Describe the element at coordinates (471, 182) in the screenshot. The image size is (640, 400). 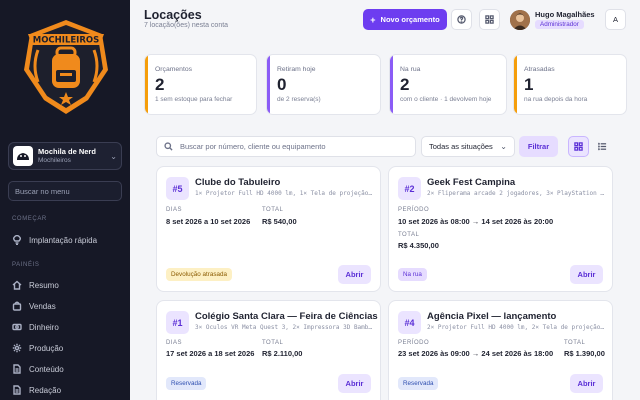
I see `rental-title: Geek Fest Campina` at that location.